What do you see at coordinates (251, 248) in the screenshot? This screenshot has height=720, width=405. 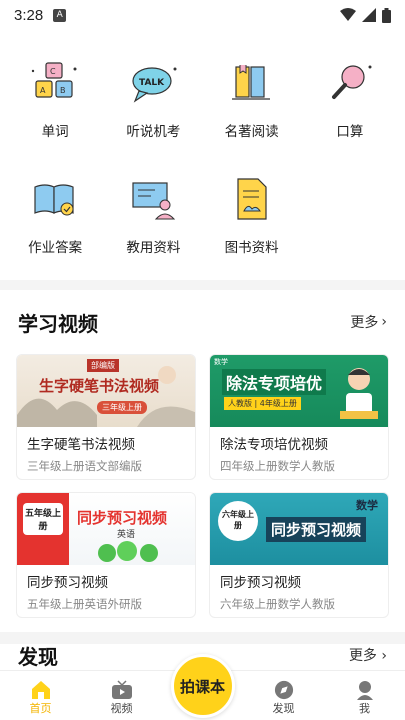 I see `tool-book-materials-label: 图书资料` at bounding box center [251, 248].